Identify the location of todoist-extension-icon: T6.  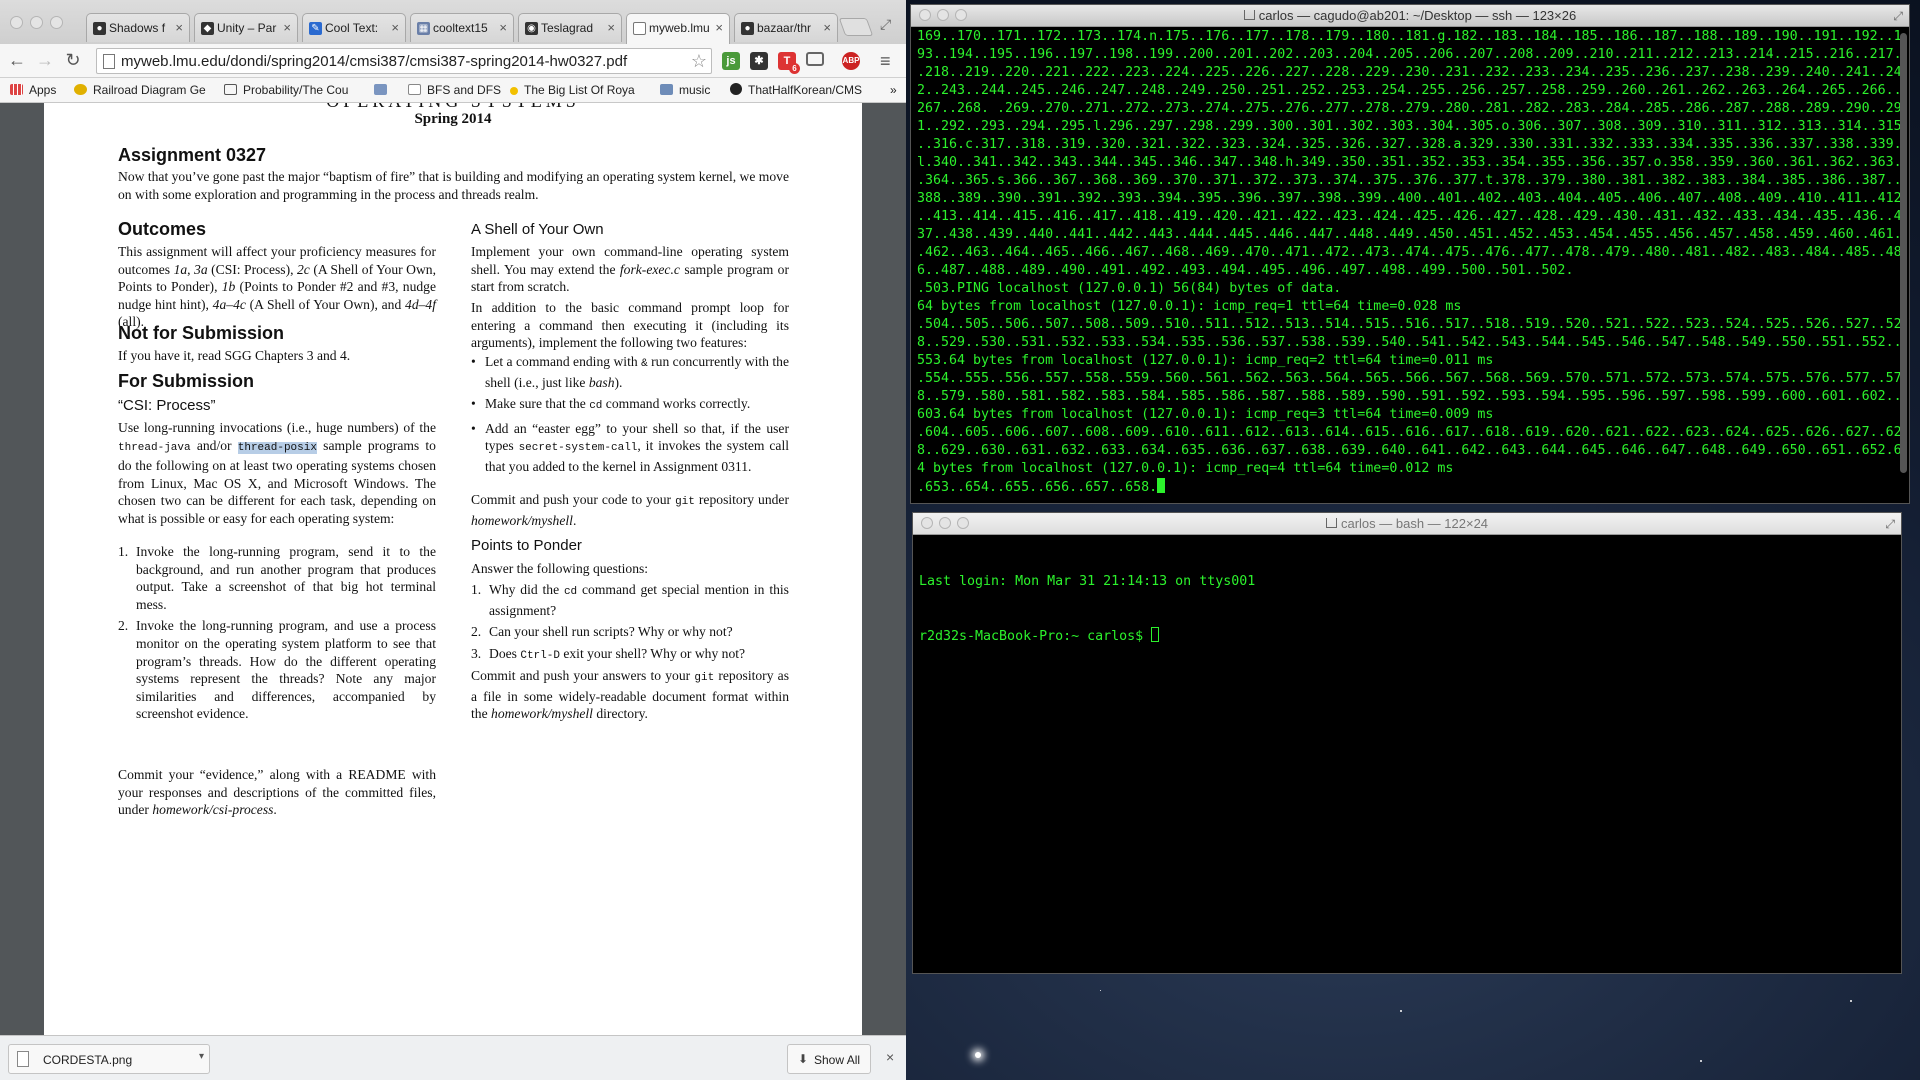
(789, 63).